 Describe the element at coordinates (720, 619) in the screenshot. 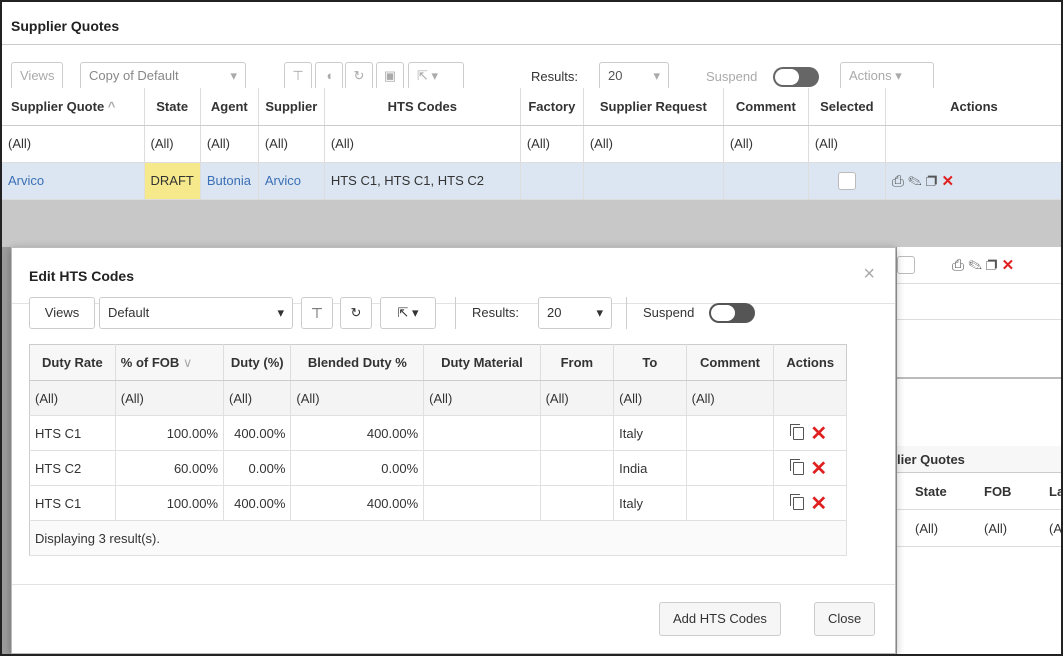

I see `add-hts-codes-button: Add HTS Codes` at that location.